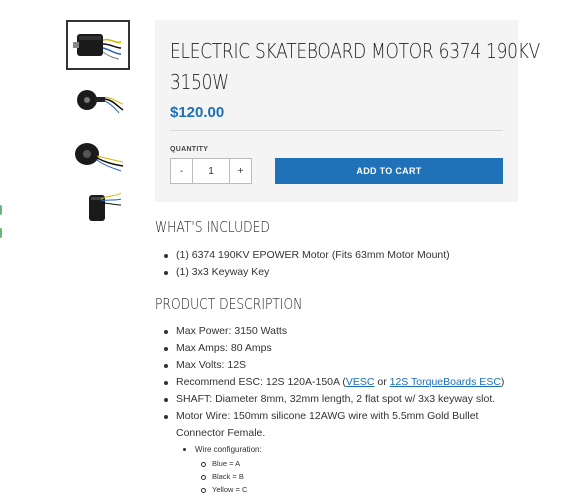  I want to click on list-item: Max Volts: 12S, so click(333, 365).